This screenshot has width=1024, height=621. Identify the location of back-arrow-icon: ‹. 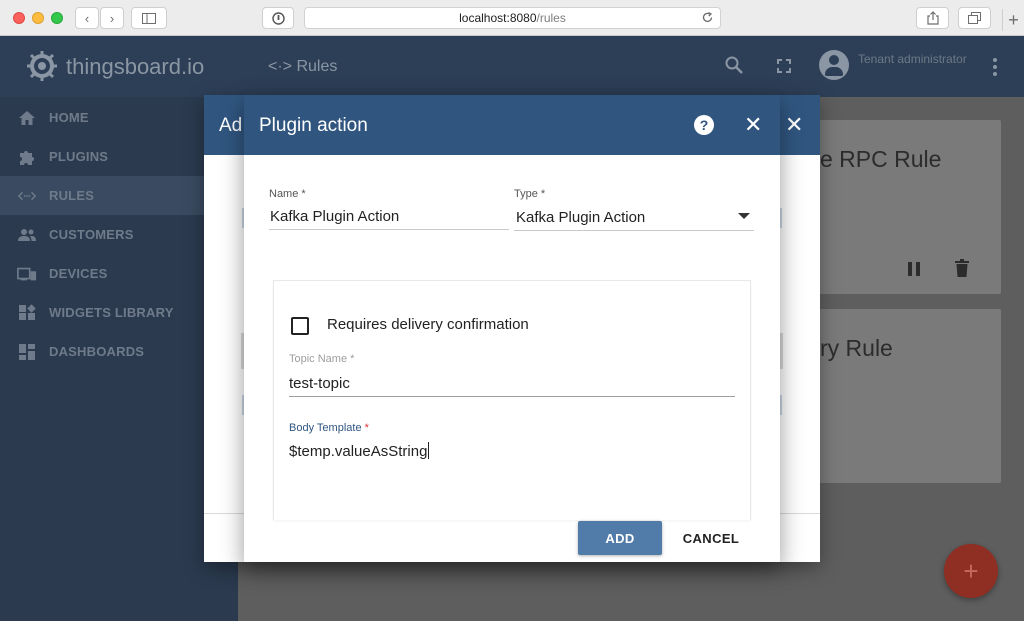
(87, 18).